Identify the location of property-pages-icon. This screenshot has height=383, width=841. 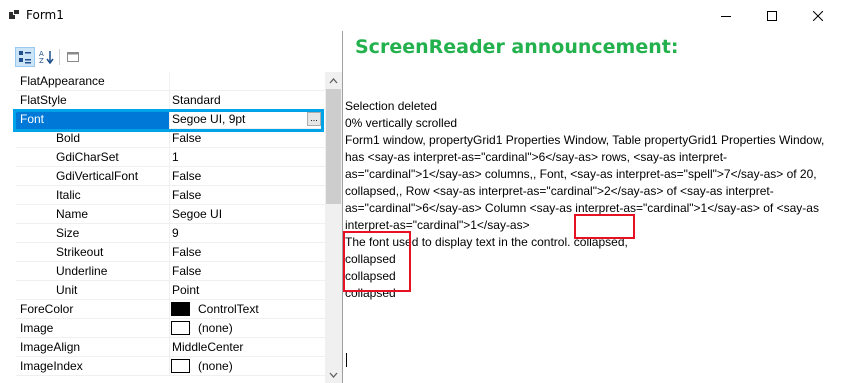
(73, 57).